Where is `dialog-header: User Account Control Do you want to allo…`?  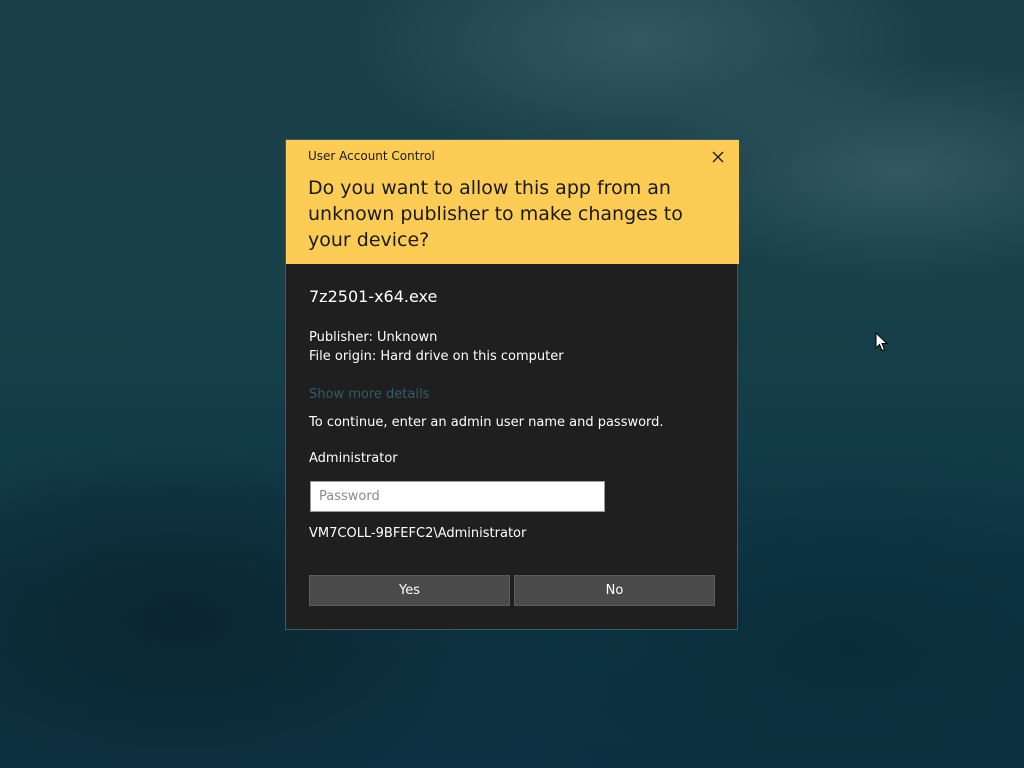 dialog-header: User Account Control Do you want to allo… is located at coordinates (512, 202).